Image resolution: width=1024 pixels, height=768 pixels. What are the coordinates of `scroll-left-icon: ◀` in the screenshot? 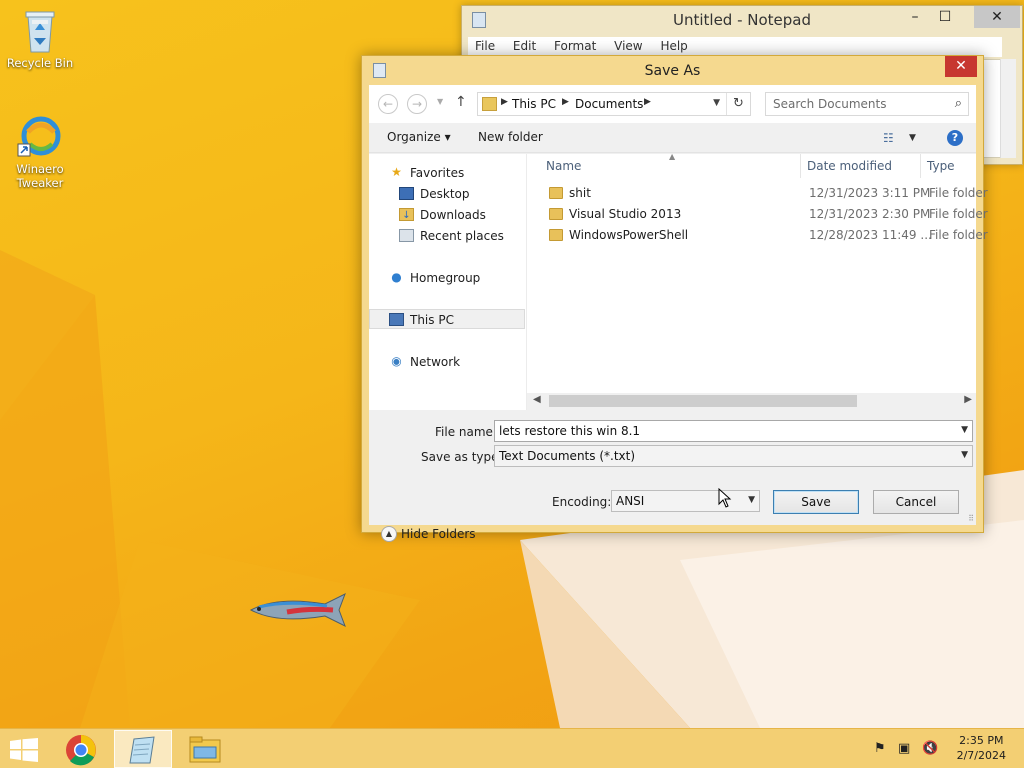 It's located at (537, 399).